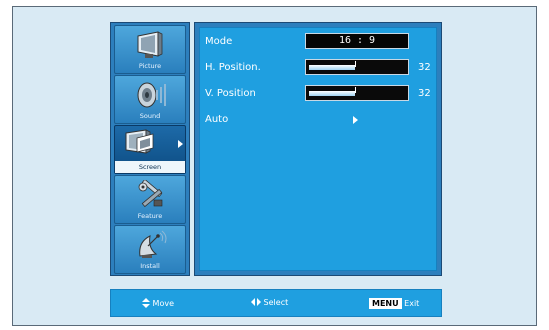  I want to click on bottom-help-bar: Move Select MENU Exit, so click(276, 303).